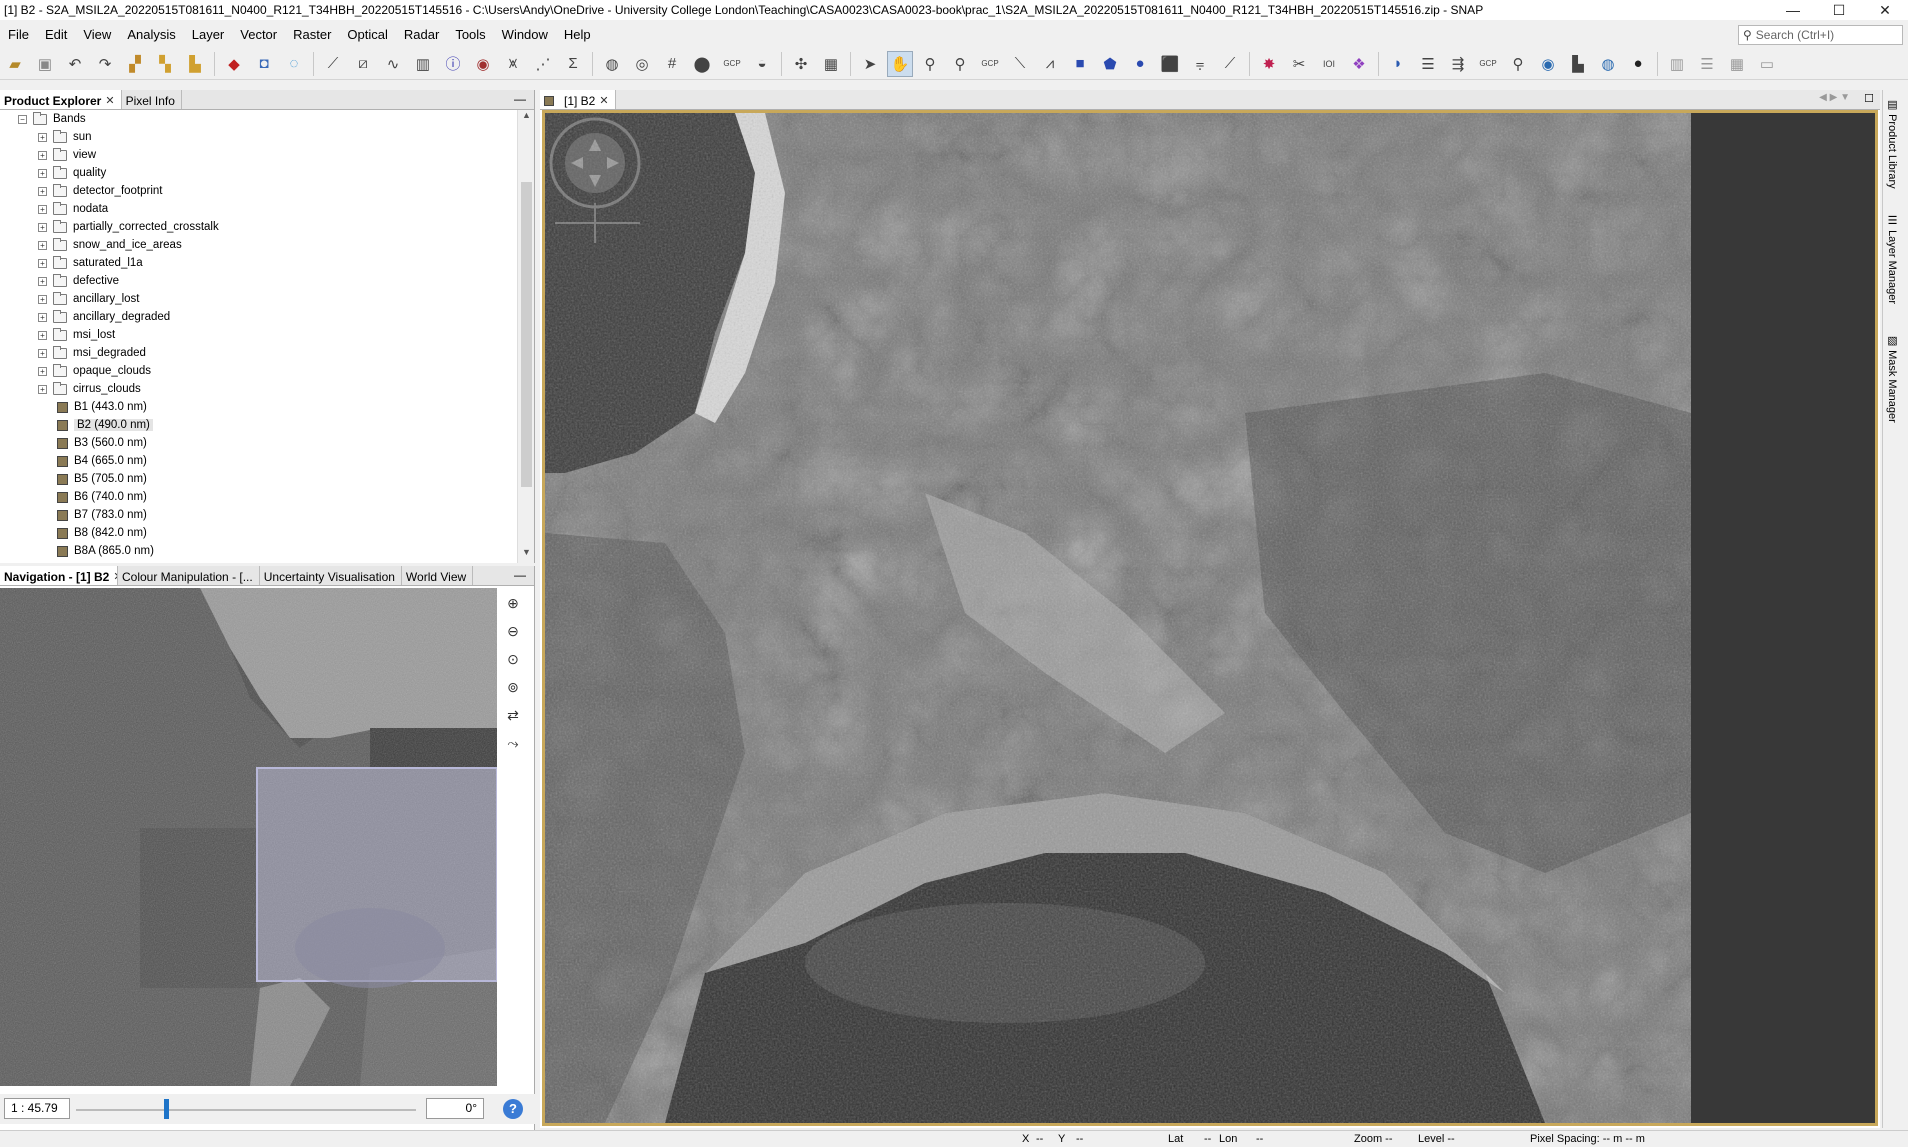 The height and width of the screenshot is (1147, 1908). I want to click on redo-icon: ↷, so click(105, 64).